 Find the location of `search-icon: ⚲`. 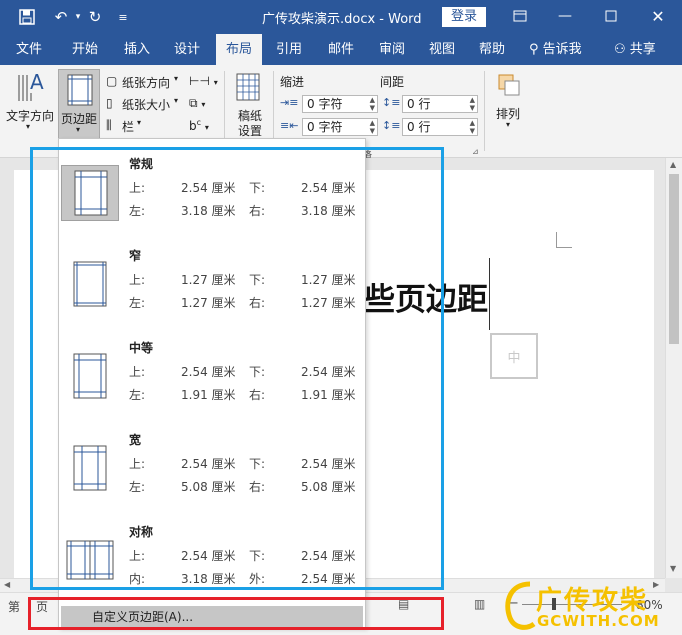

search-icon: ⚲ is located at coordinates (534, 49).